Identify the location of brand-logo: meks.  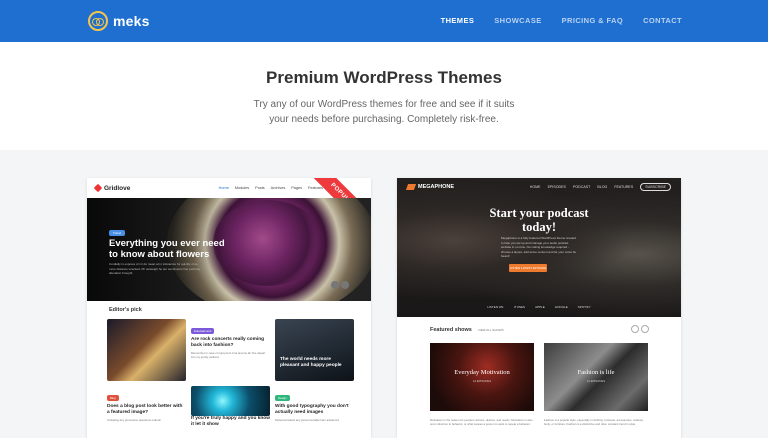
(119, 21).